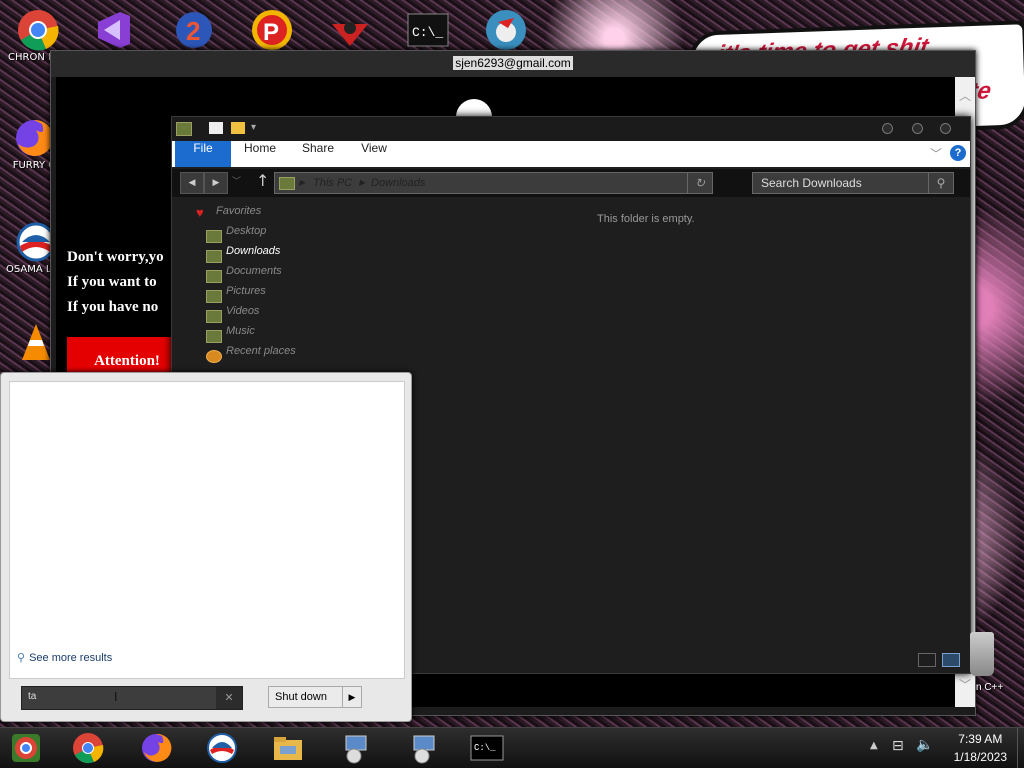 Image resolution: width=1024 pixels, height=768 pixels. Describe the element at coordinates (261, 351) in the screenshot. I see `nav-label: Recent places` at that location.